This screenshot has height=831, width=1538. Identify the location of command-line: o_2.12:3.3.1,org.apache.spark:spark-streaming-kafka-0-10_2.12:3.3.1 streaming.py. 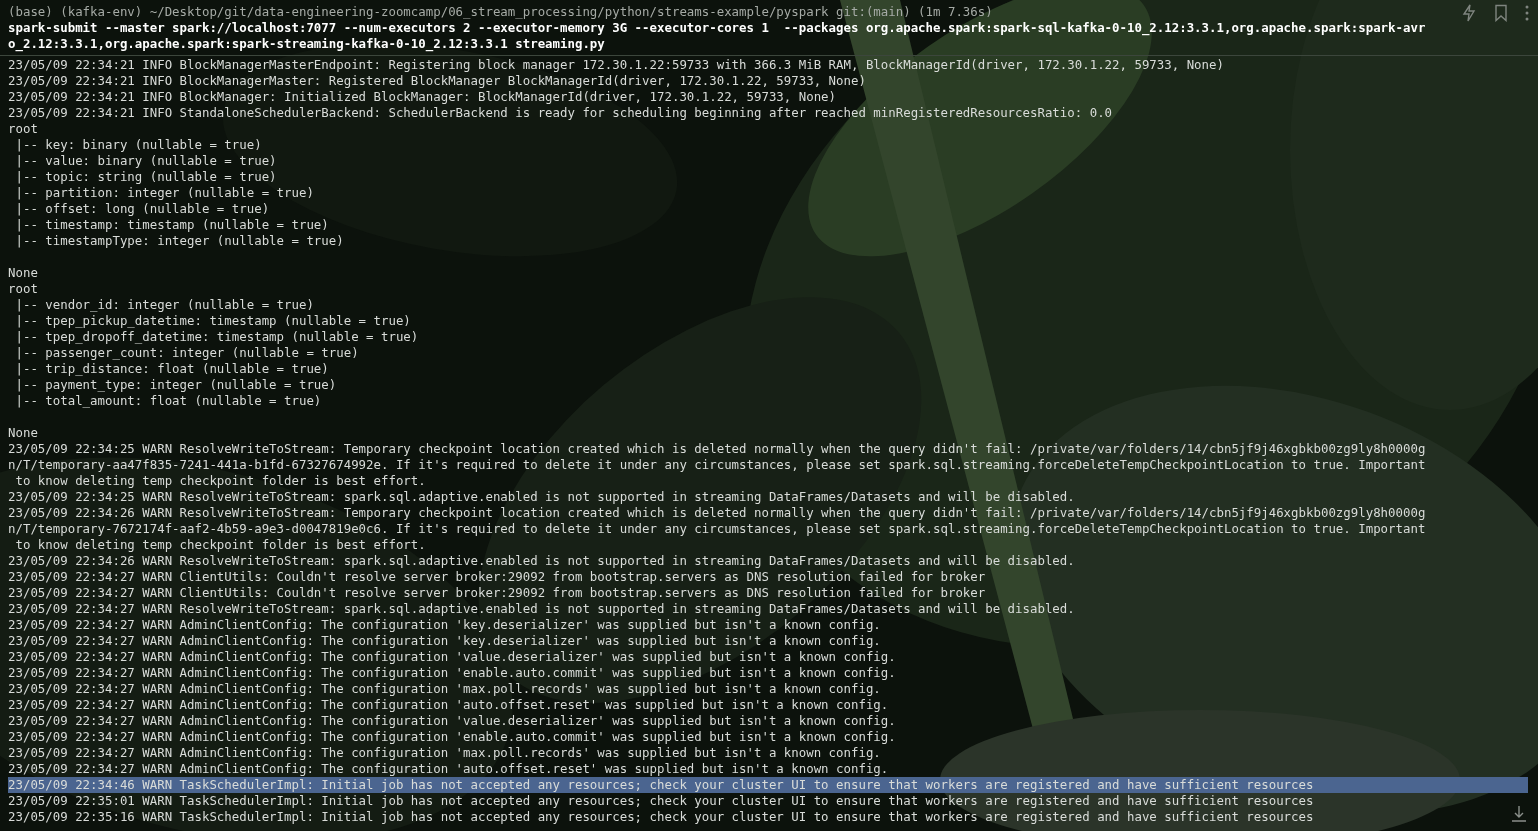
(306, 44).